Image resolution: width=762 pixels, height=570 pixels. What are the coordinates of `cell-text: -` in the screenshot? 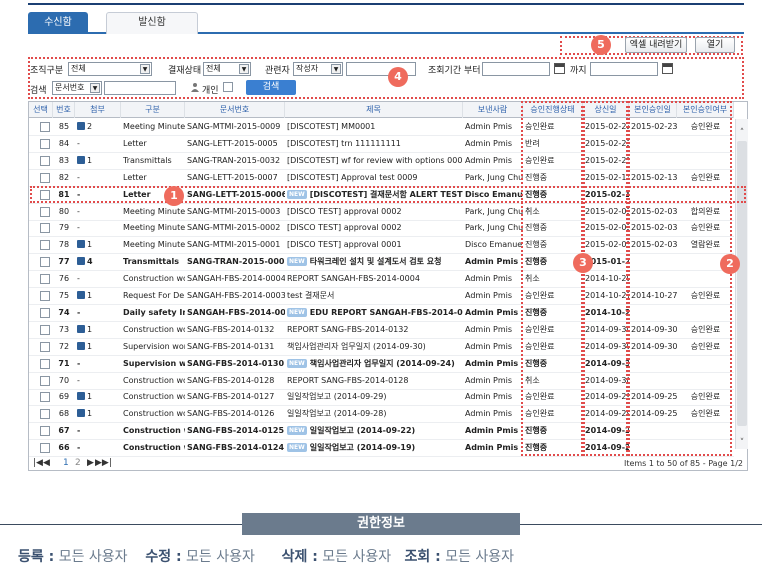 It's located at (79, 431).